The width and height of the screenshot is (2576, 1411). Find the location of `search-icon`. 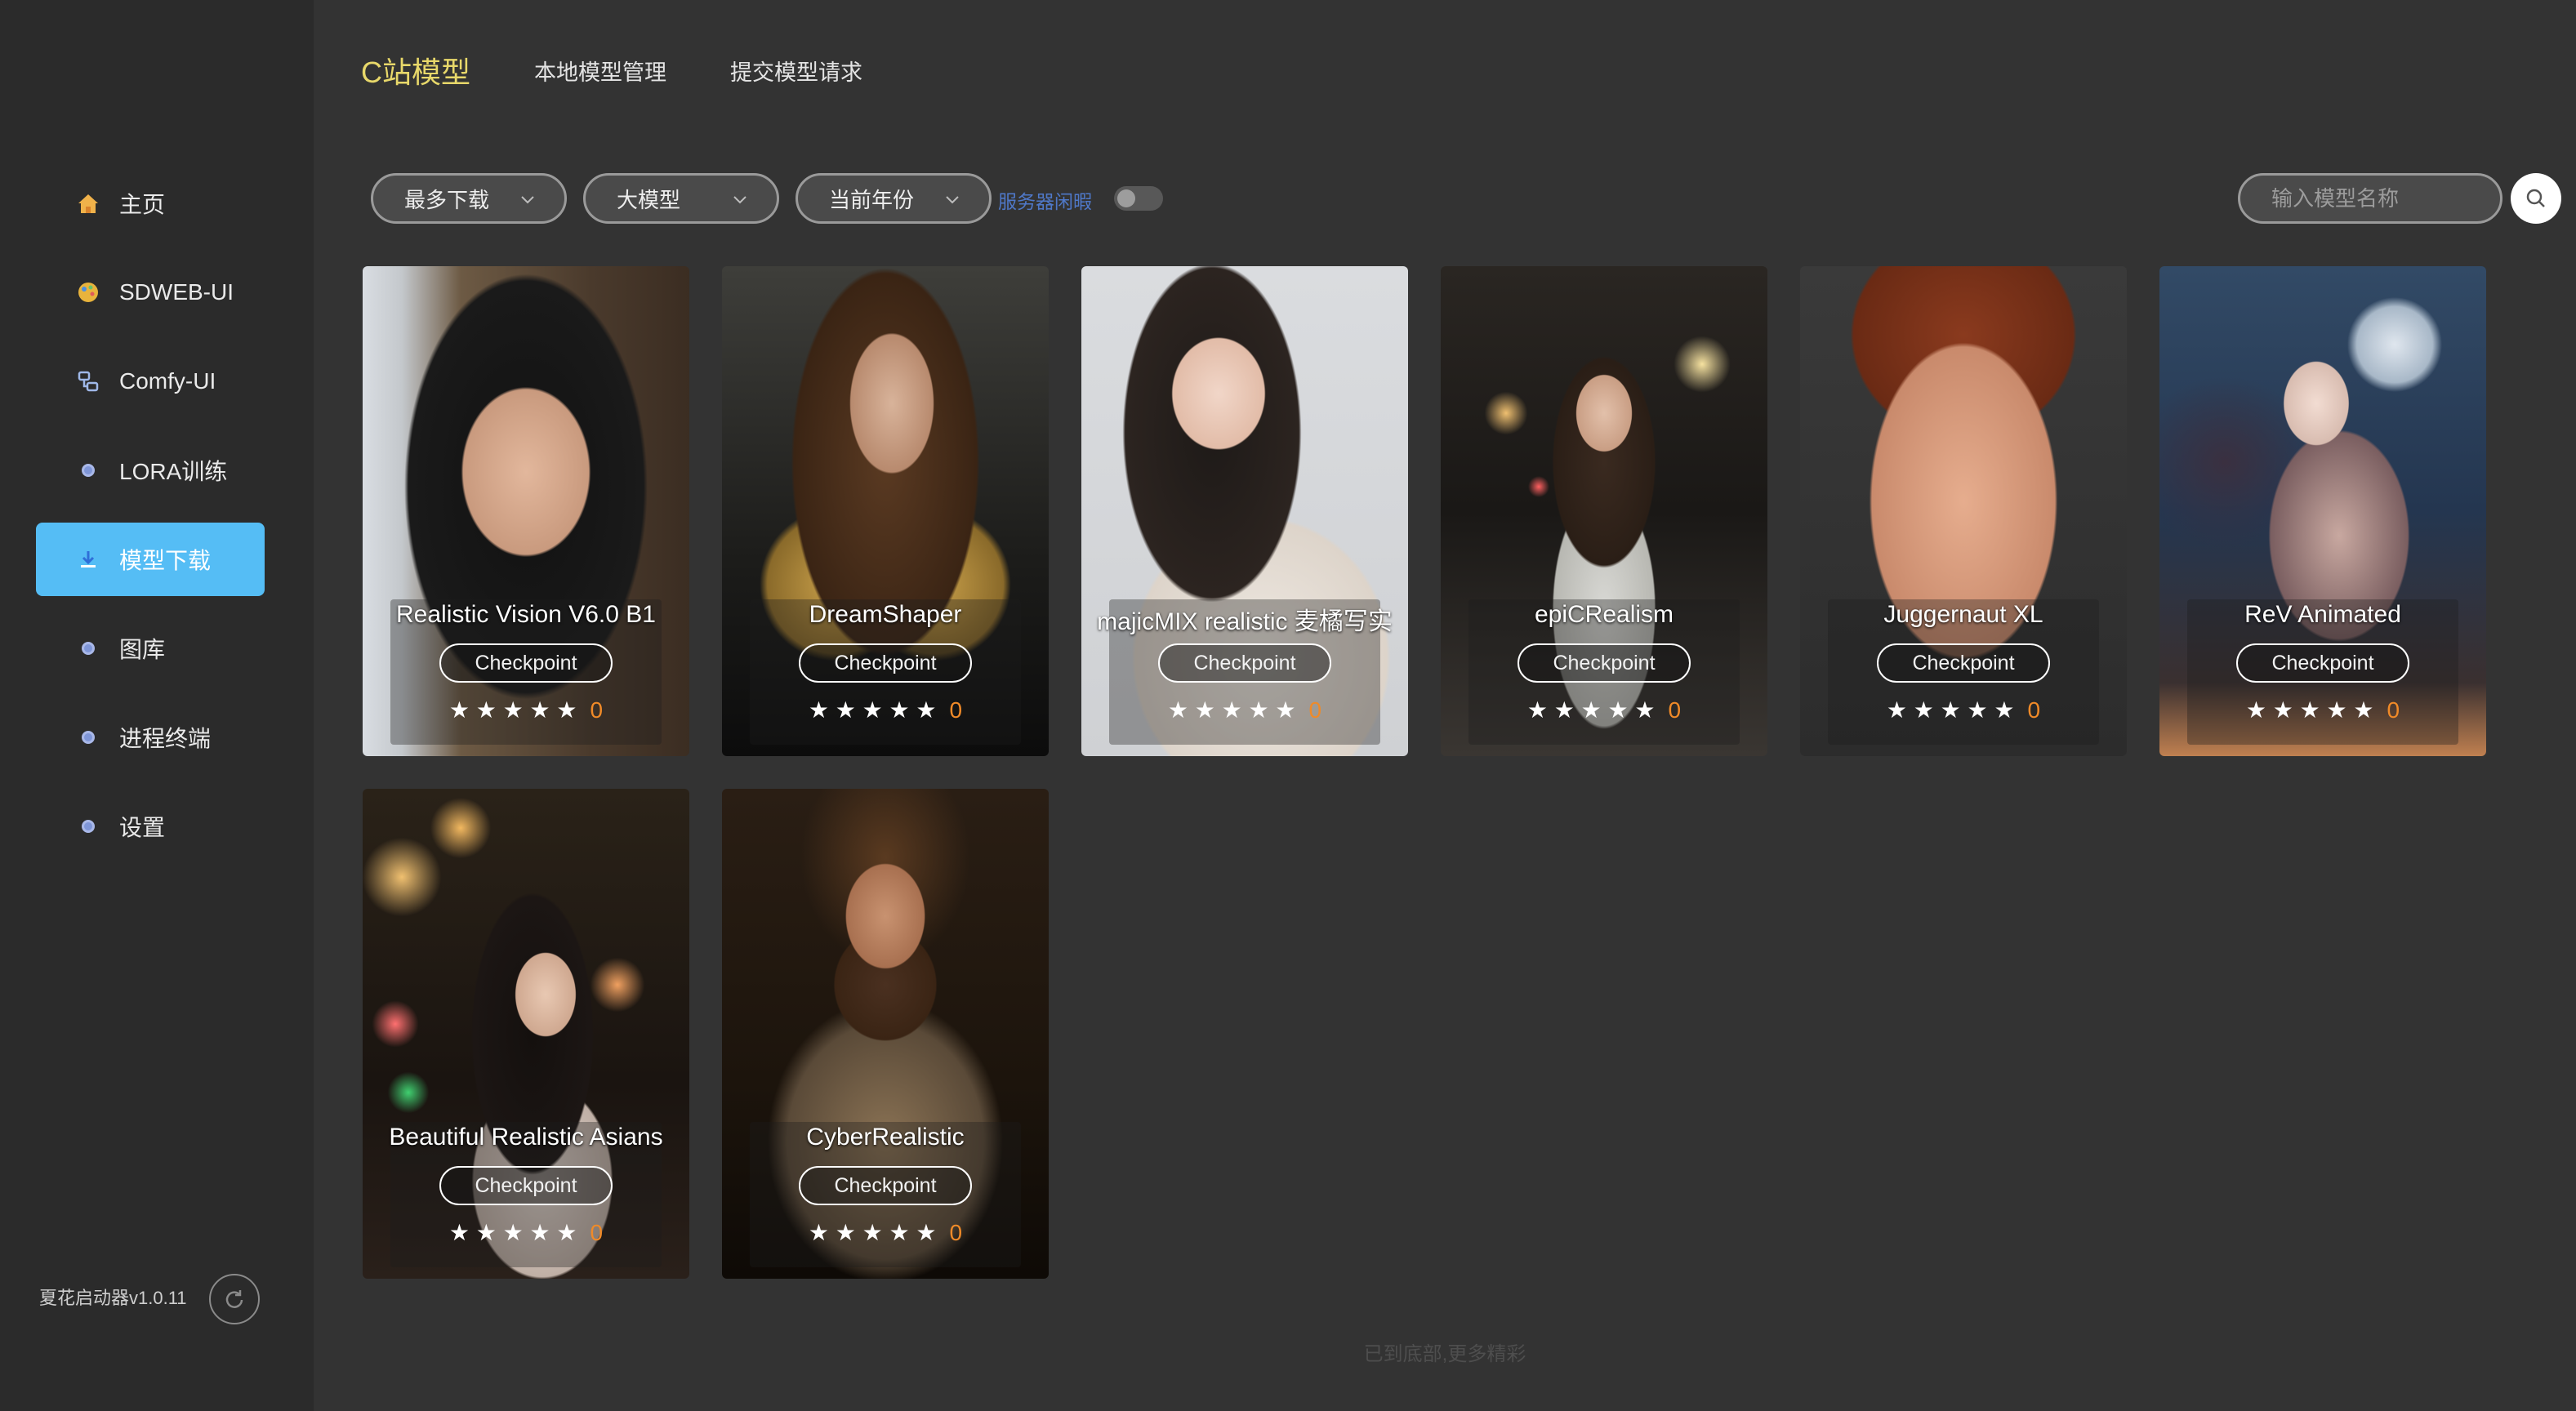

search-icon is located at coordinates (2535, 198).